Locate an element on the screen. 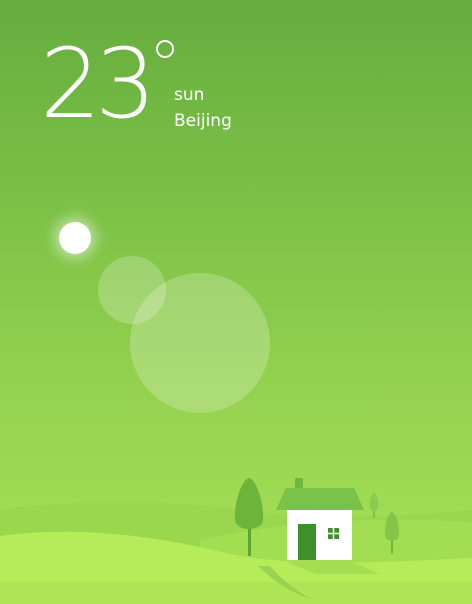  city-name: Beijing is located at coordinates (203, 121).